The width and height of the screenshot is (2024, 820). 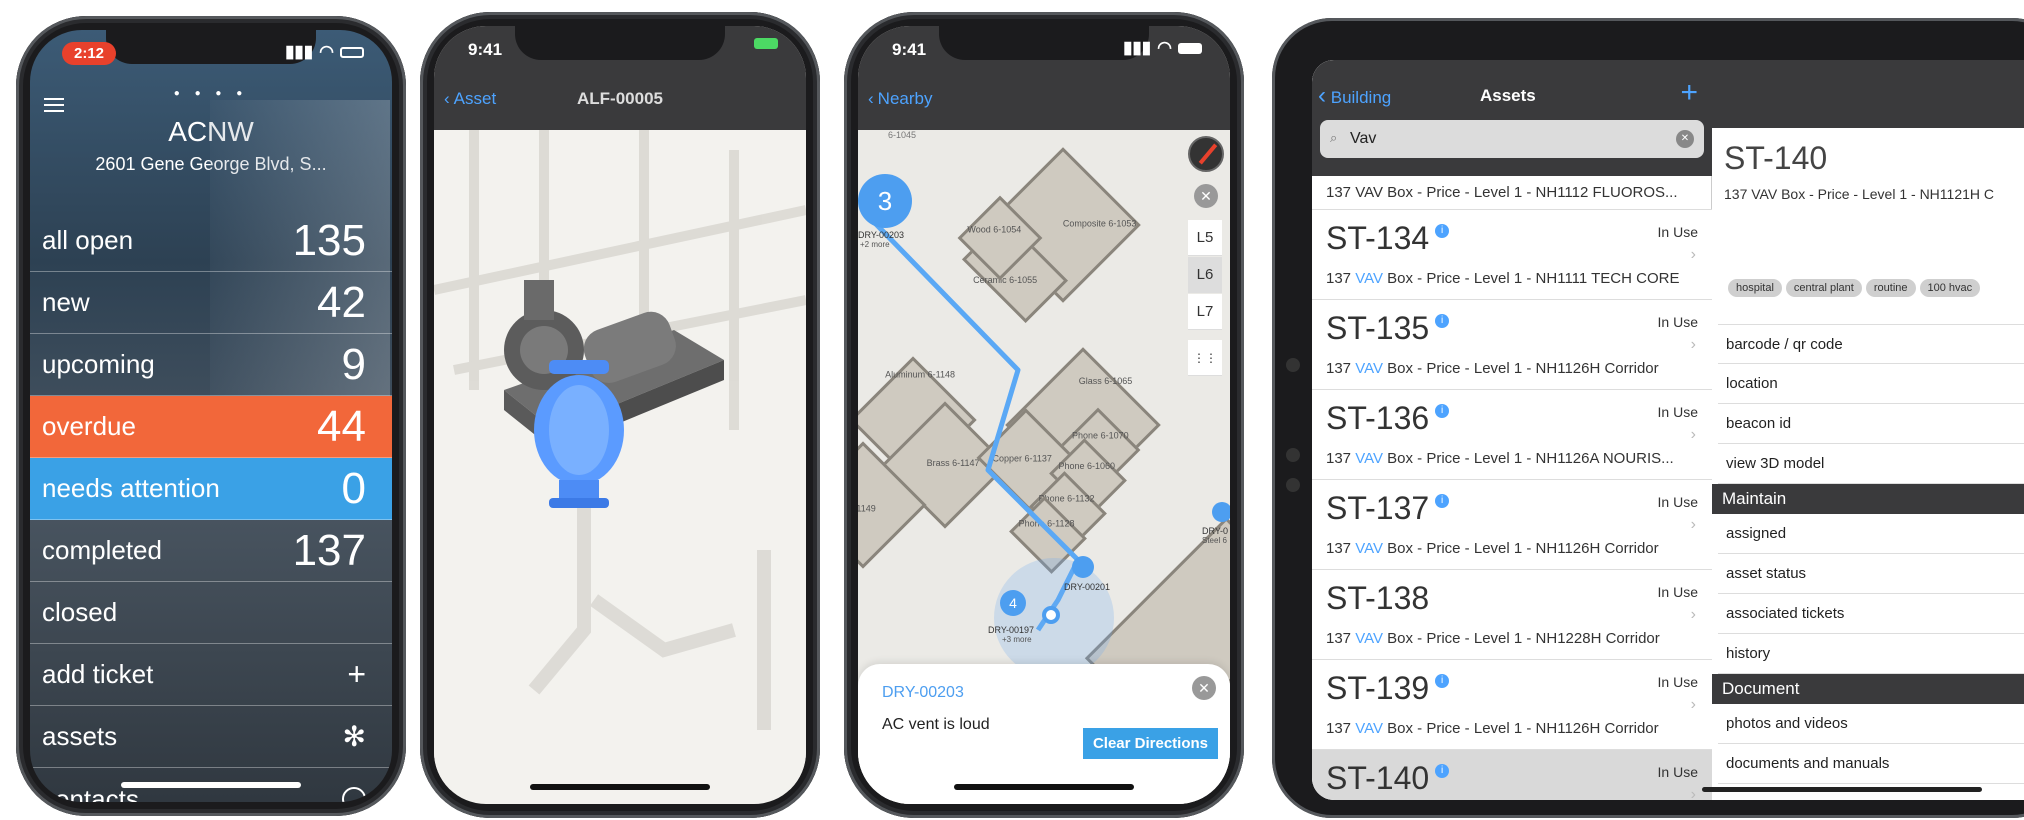 I want to click on tag-hospital: hospital, so click(x=1755, y=288).